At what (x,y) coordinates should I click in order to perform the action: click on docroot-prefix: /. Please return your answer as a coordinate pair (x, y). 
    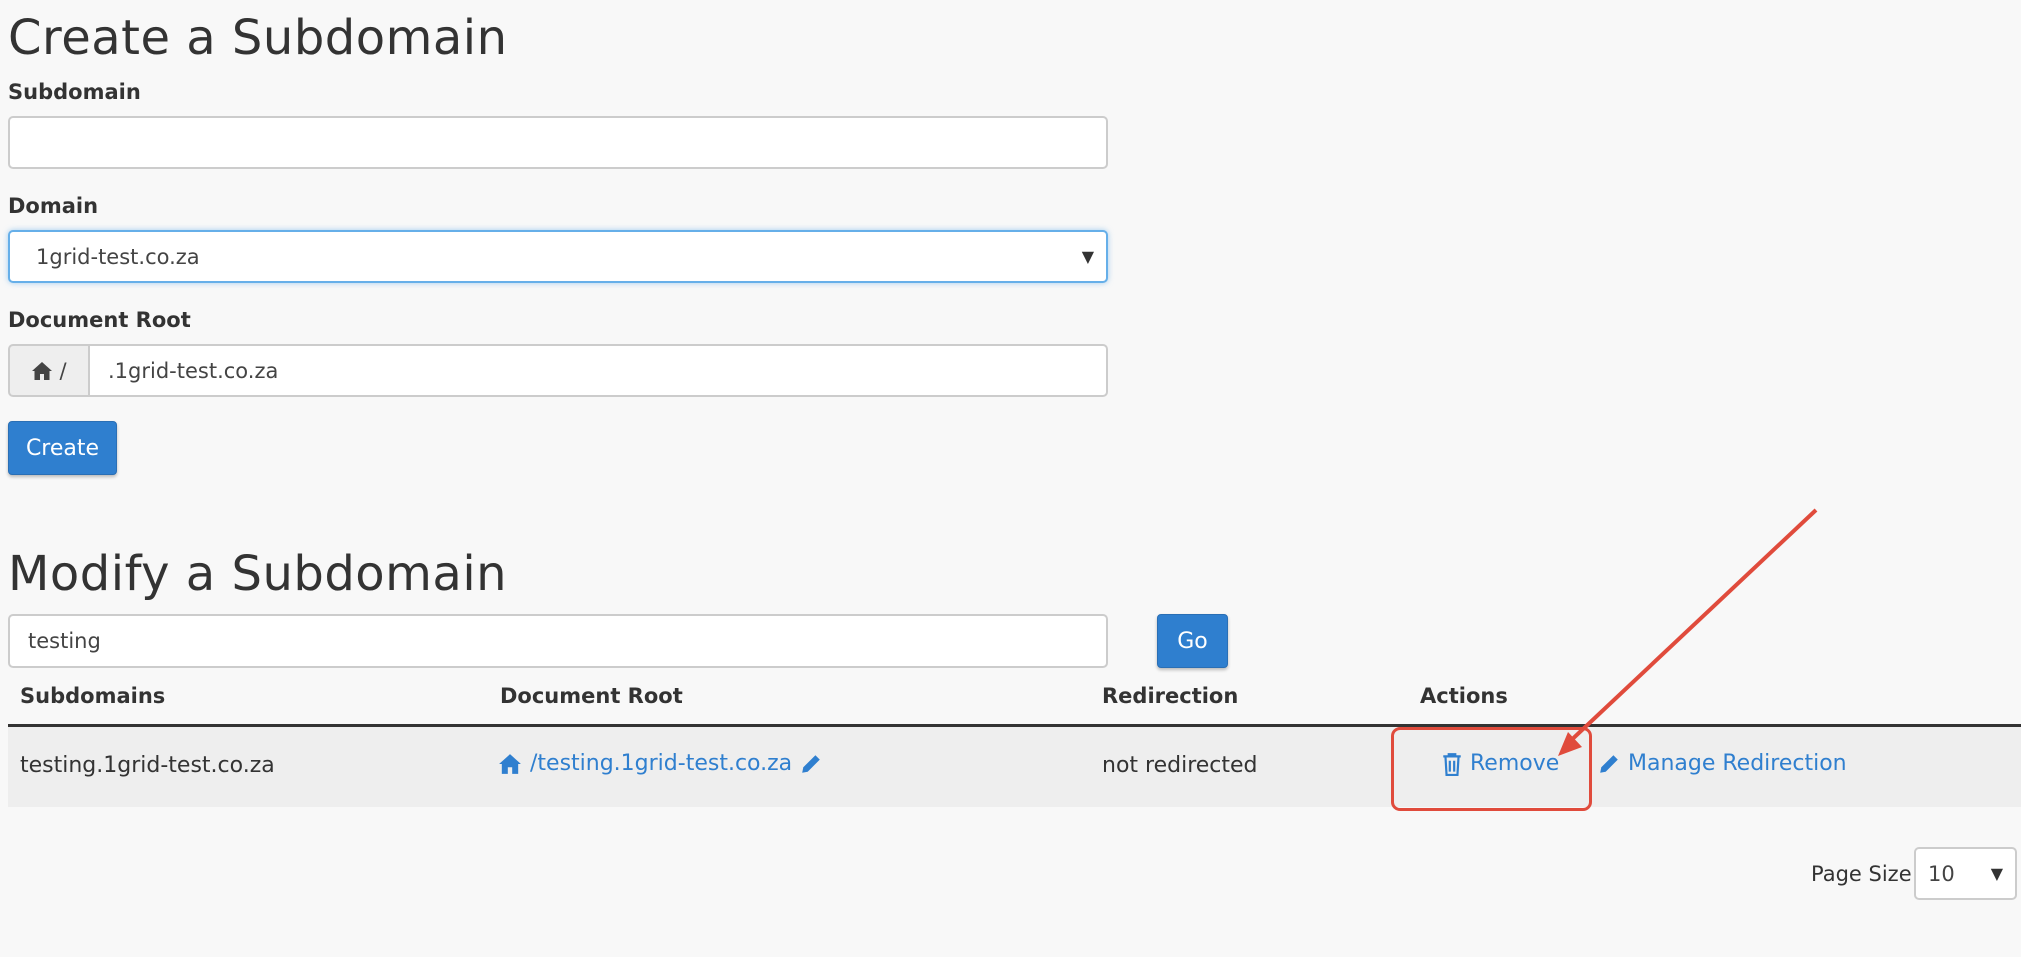
    Looking at the image, I should click on (63, 370).